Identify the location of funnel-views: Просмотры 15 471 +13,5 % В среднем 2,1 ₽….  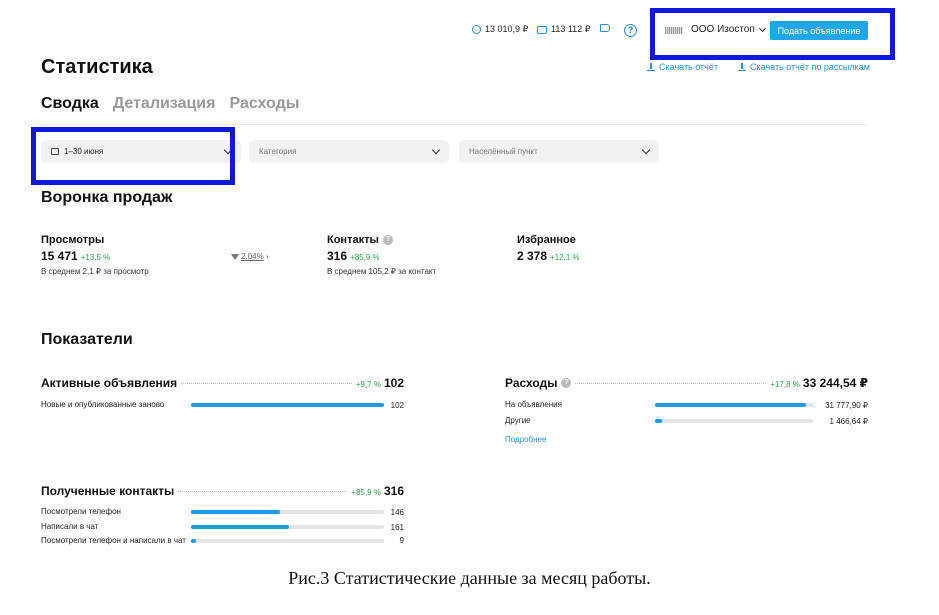
(95, 255).